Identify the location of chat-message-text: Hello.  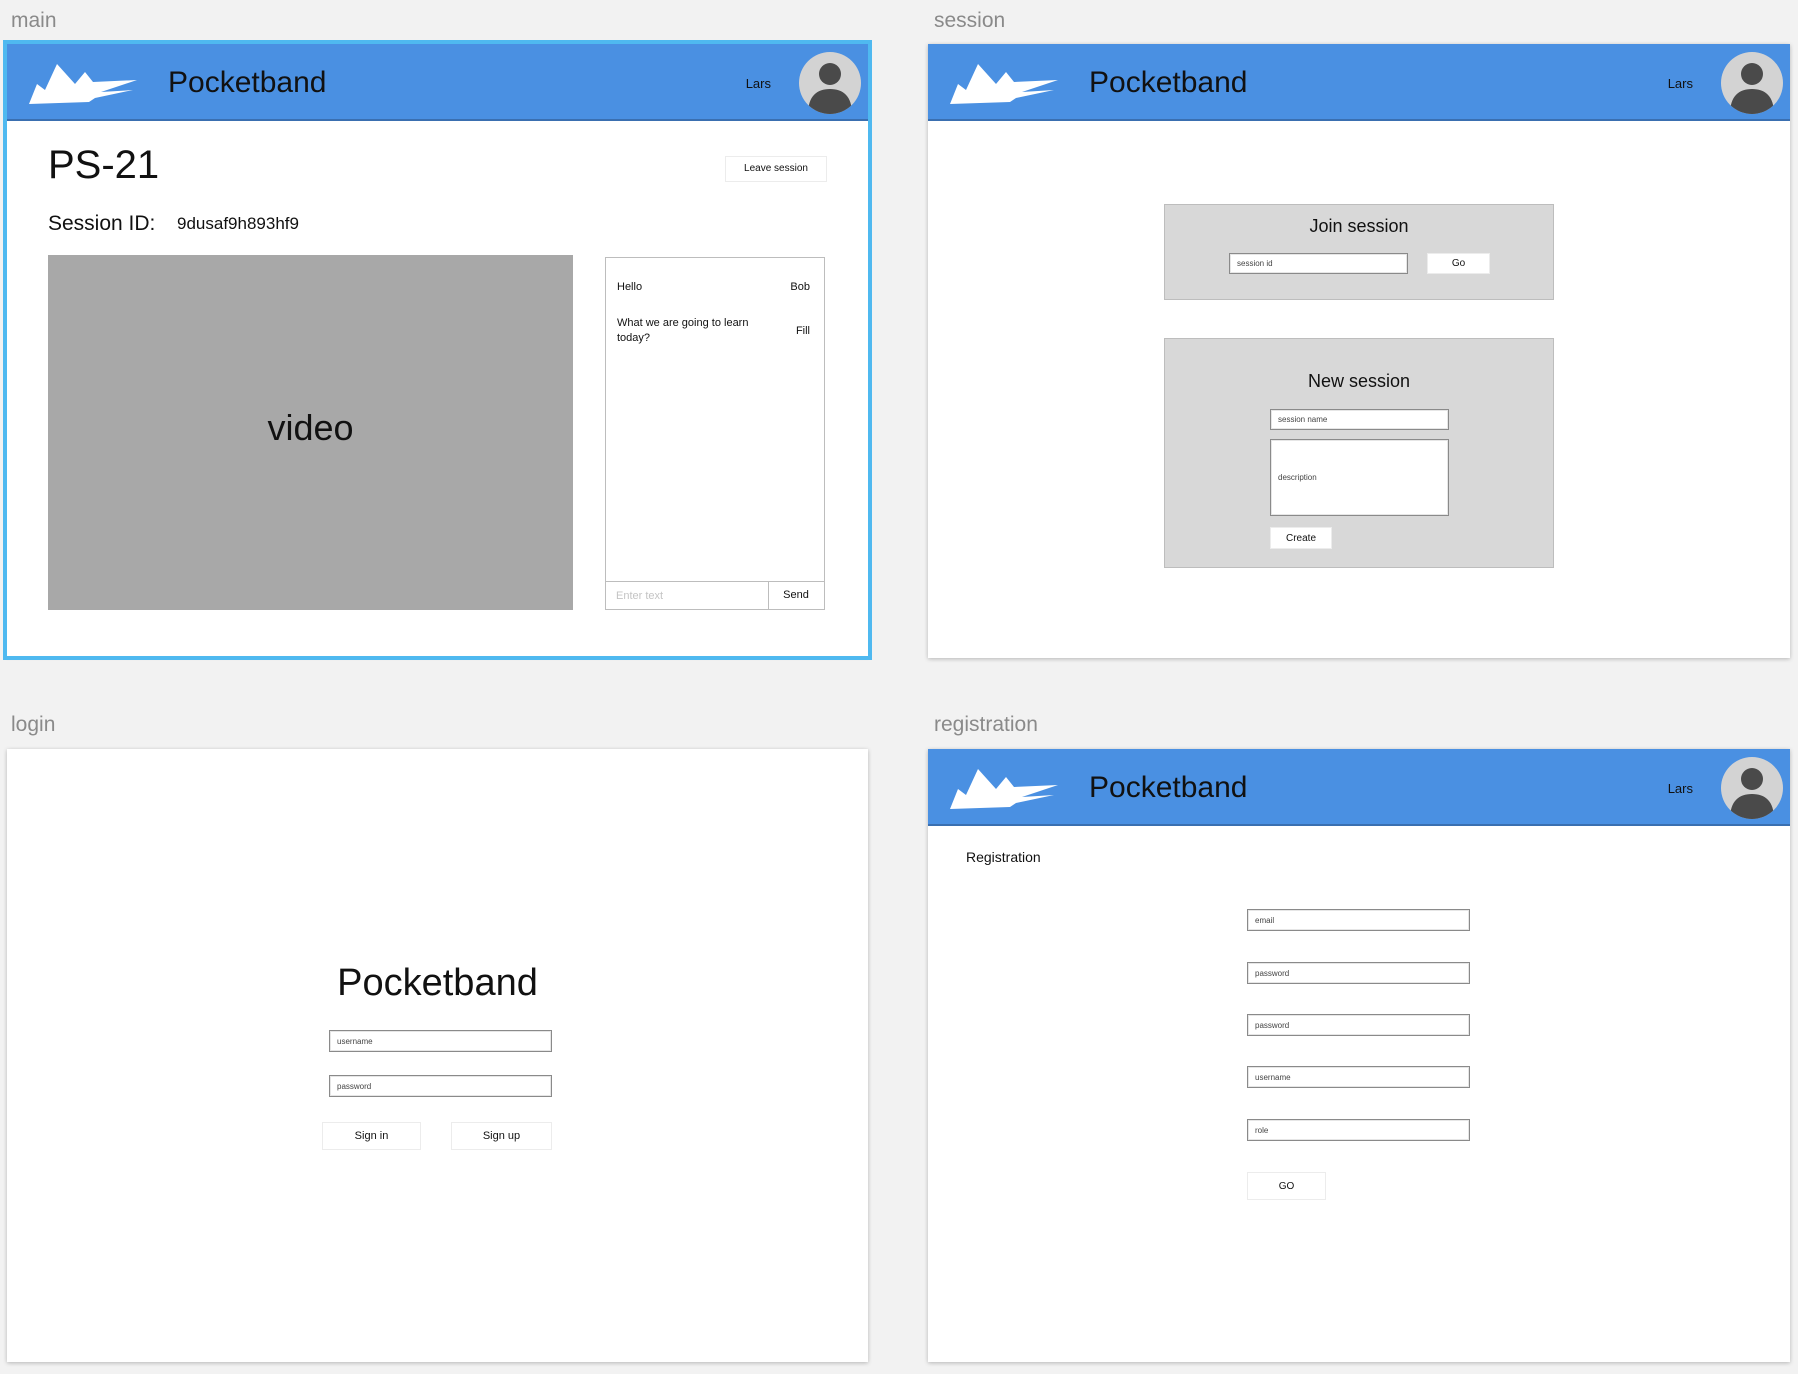
(630, 287).